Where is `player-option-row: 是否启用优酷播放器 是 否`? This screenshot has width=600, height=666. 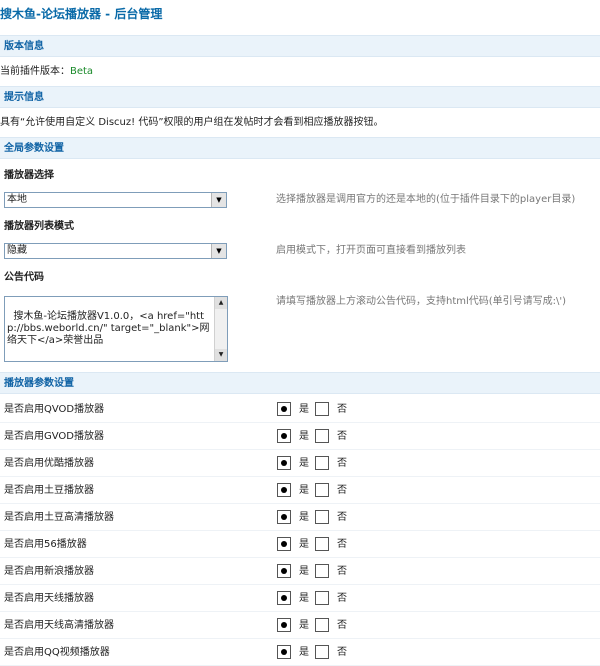
player-option-row: 是否启用优酷播放器 是 否 is located at coordinates (300, 464).